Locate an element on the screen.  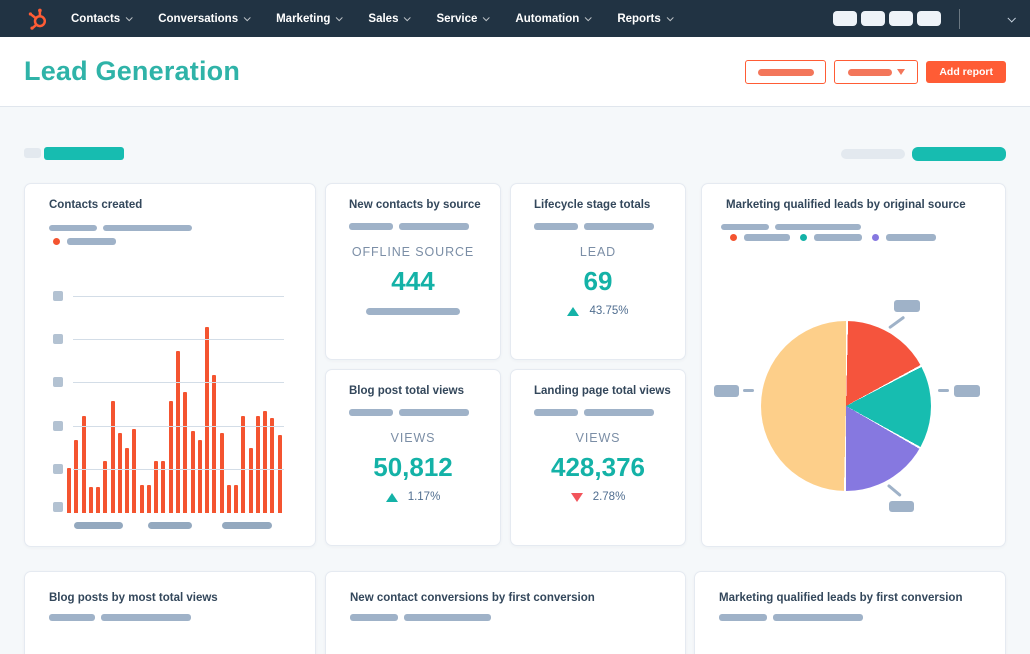
nav-item-conversations: Conversations is located at coordinates (204, 18).